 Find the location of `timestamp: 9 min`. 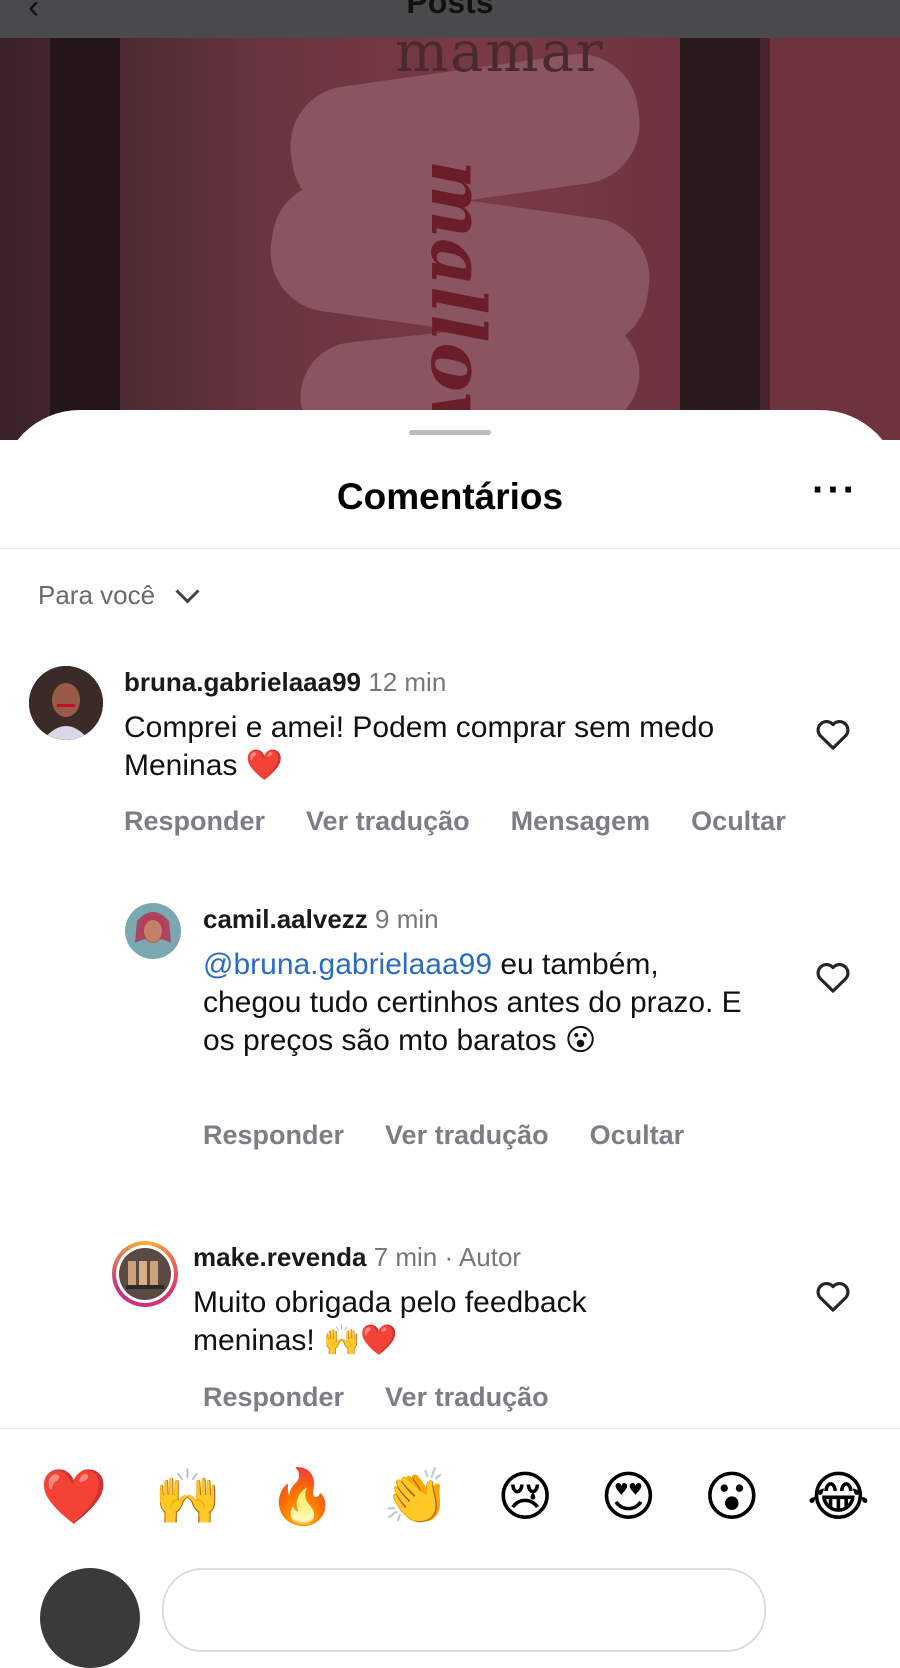

timestamp: 9 min is located at coordinates (407, 919).